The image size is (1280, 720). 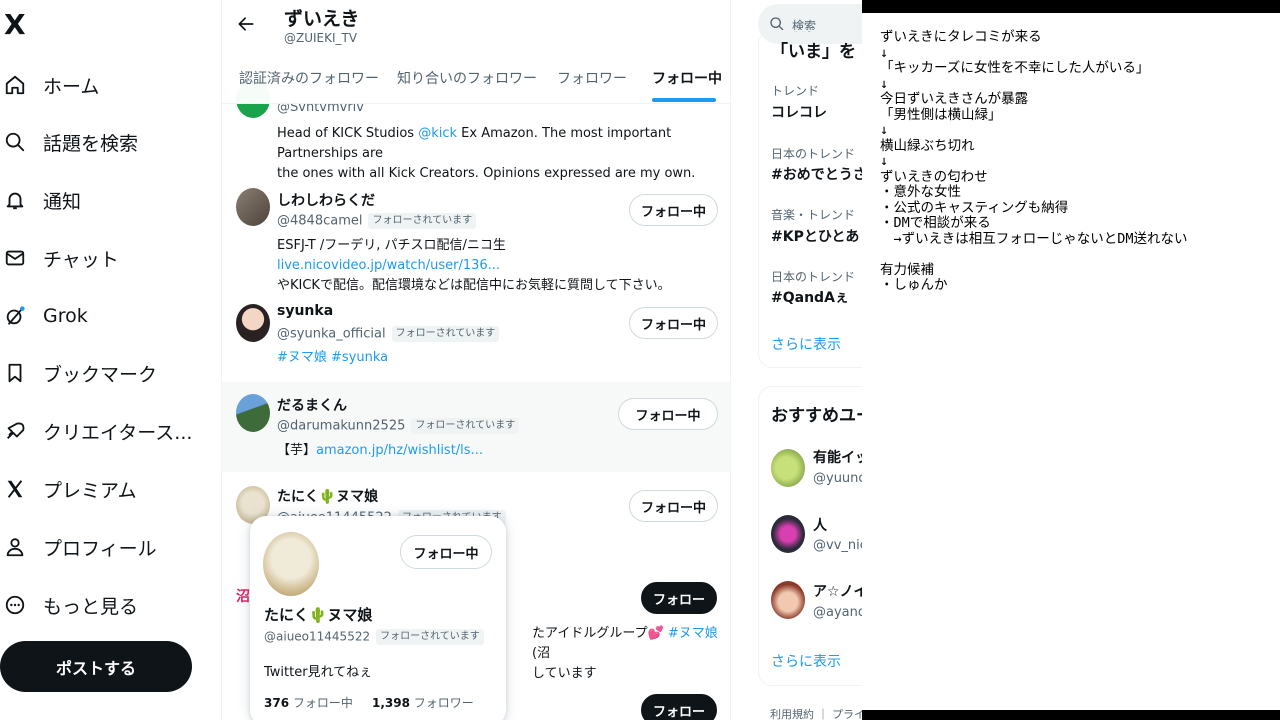 I want to click on search-icon, so click(x=15, y=142).